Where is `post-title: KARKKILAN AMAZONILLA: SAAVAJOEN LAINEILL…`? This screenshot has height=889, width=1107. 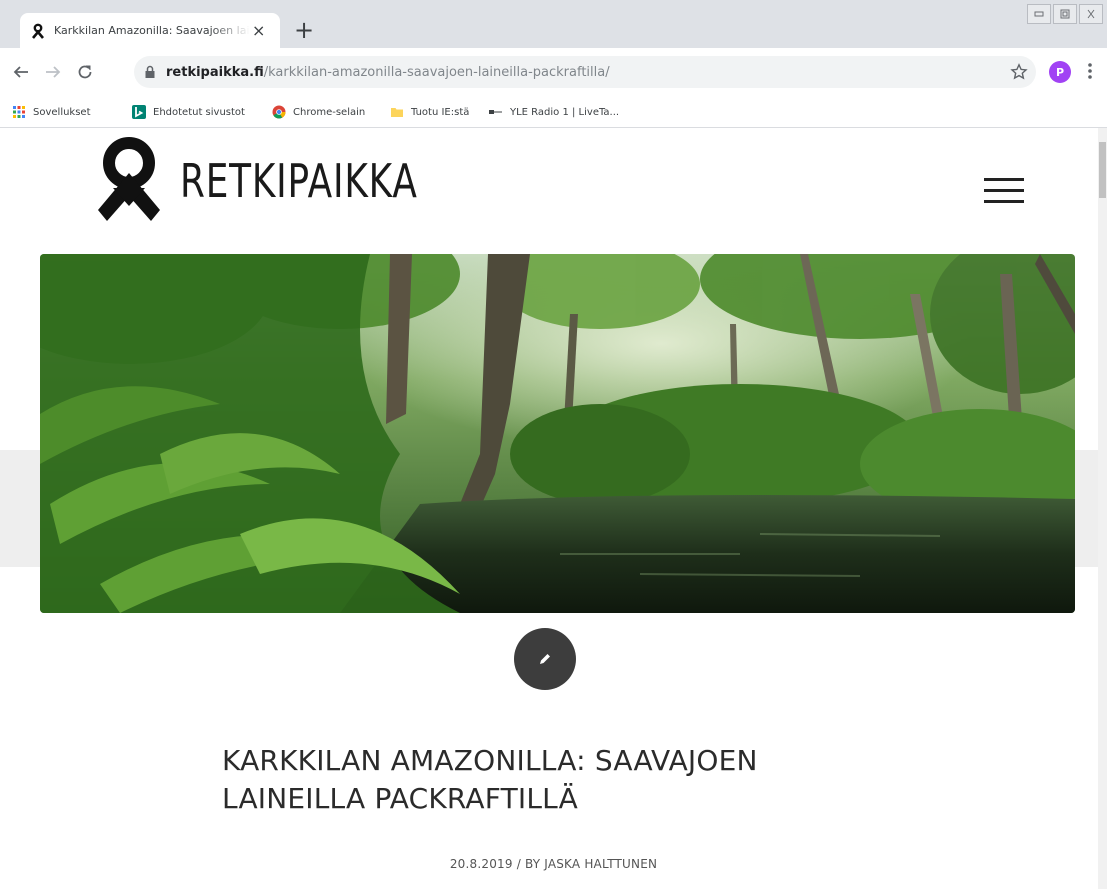 post-title: KARKKILAN AMAZONILLA: SAAVAJOEN LAINEILL… is located at coordinates (572, 780).